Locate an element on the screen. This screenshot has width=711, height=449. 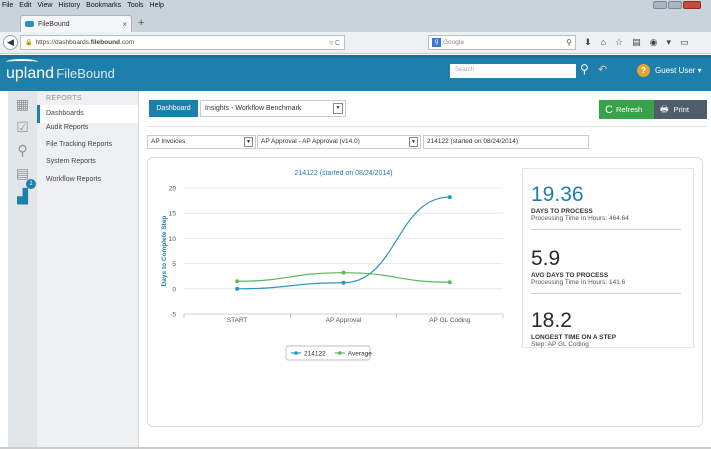
header-accent-band is located at coordinates (355, 56).